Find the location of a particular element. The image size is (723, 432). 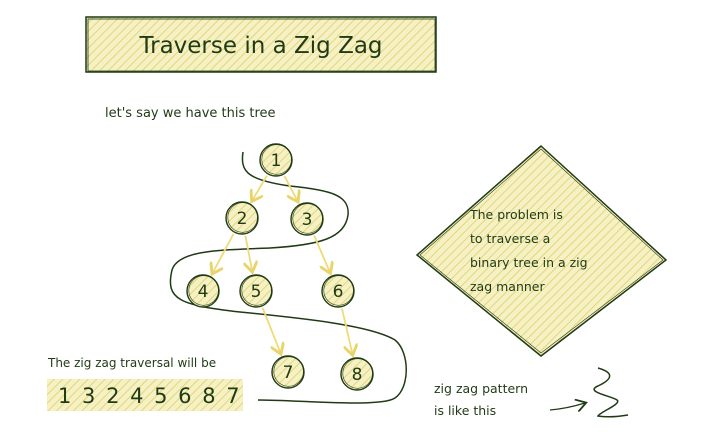

tree-node-3: 3 is located at coordinates (307, 219).